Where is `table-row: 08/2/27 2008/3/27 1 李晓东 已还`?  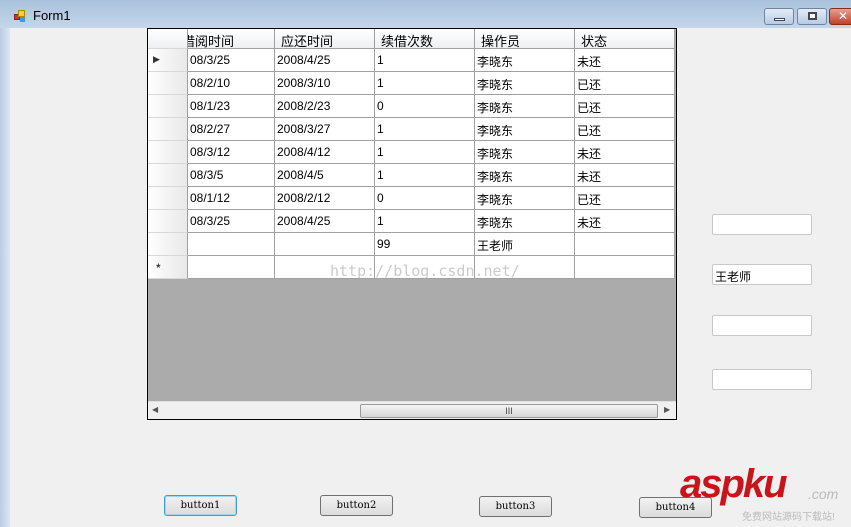
table-row: 08/2/27 2008/3/27 1 李晓东 已还 is located at coordinates (411, 129).